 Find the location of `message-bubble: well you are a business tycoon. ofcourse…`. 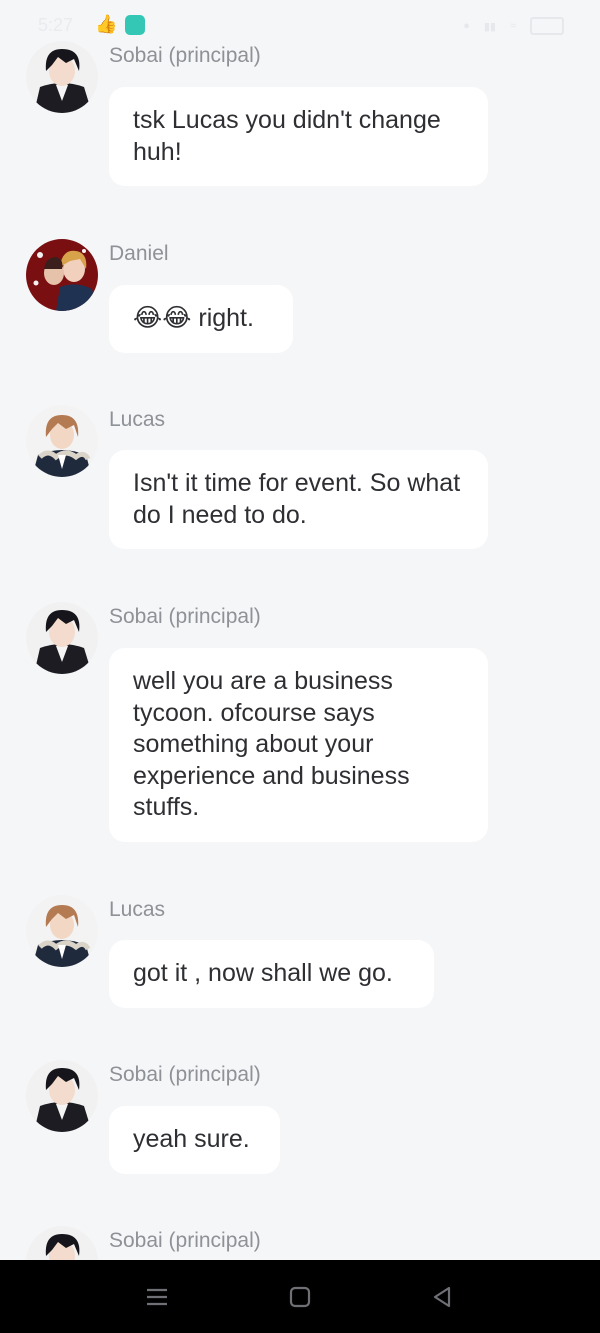

message-bubble: well you are a business tycoon. ofcourse… is located at coordinates (298, 745).